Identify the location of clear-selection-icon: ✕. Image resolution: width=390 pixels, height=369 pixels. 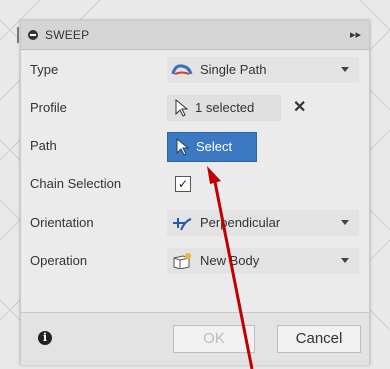
(299, 107).